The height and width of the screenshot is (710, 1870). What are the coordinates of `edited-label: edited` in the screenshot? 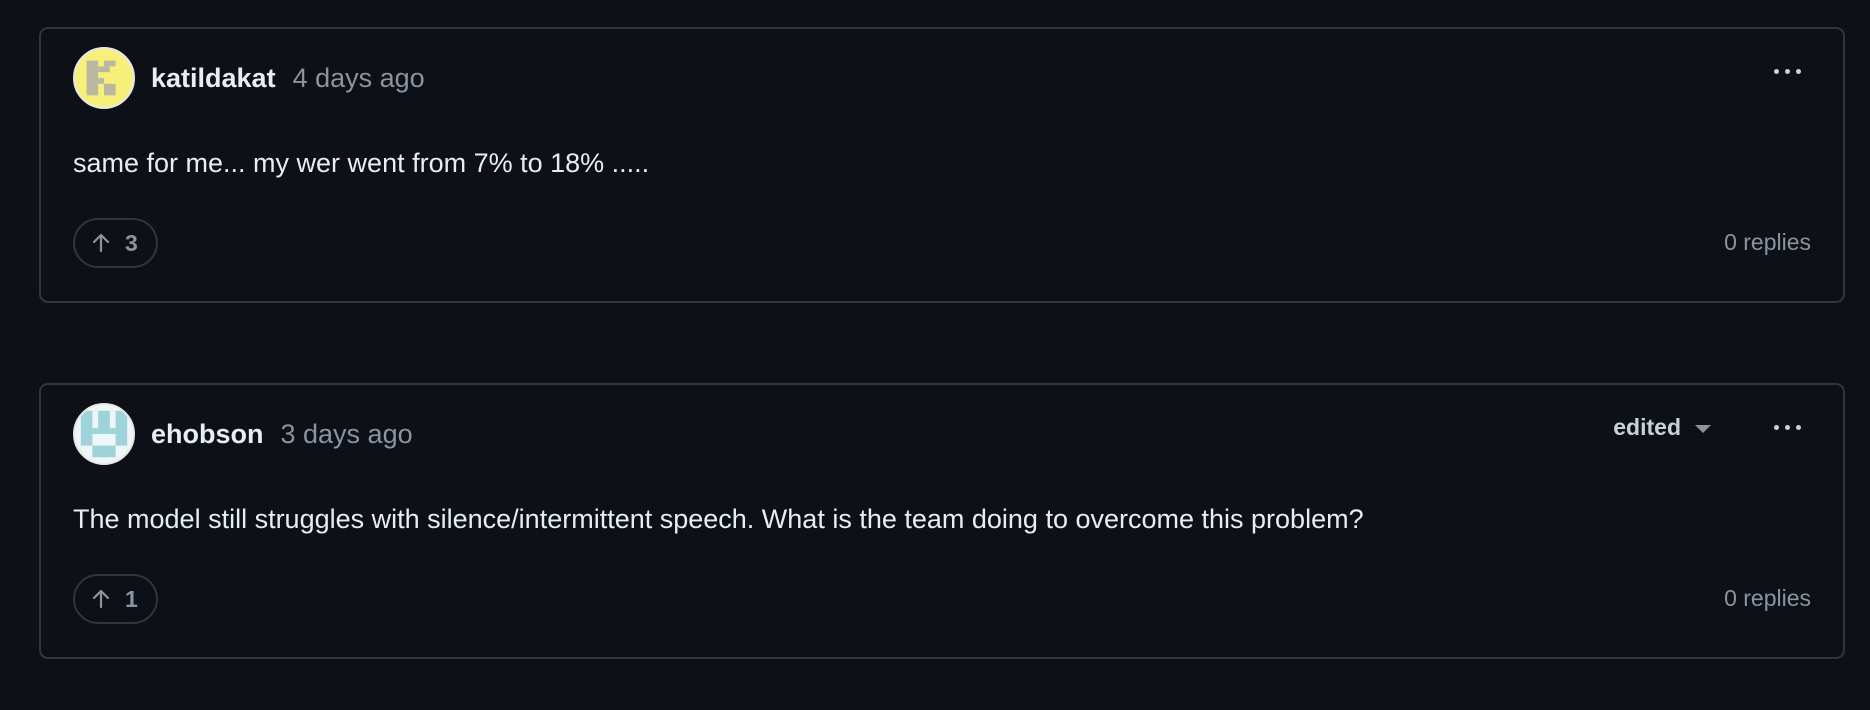 It's located at (1647, 426).